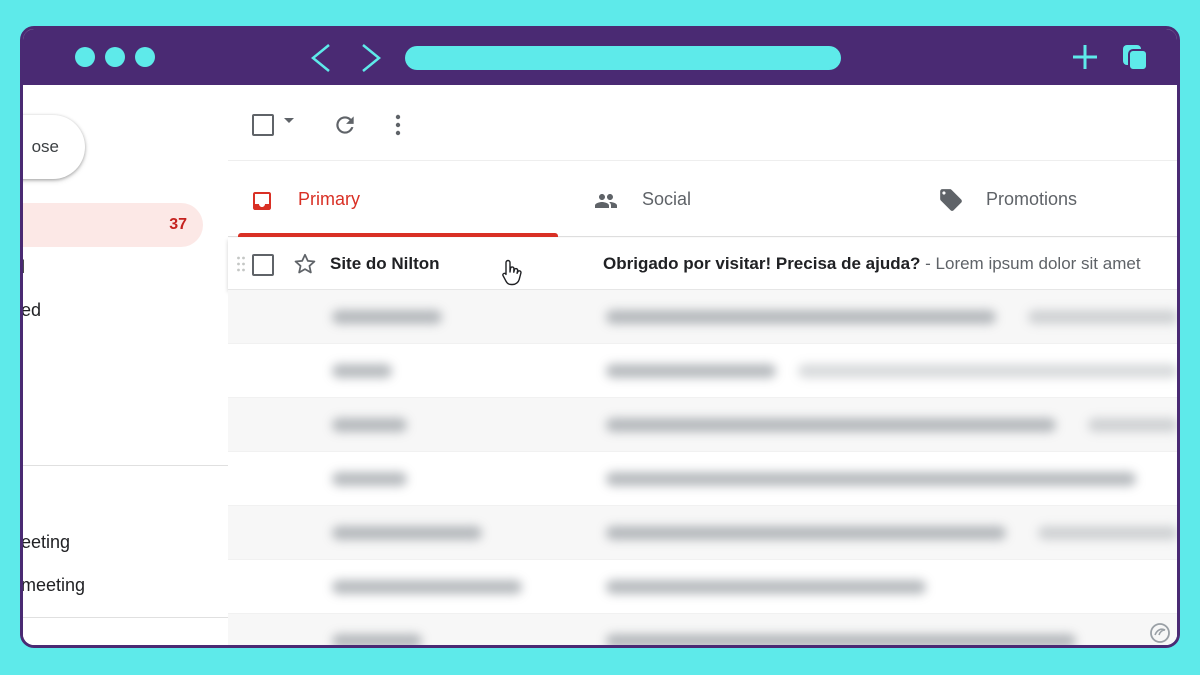  Describe the element at coordinates (125, 365) in the screenshot. I see `sidebar: ose 37 l ed eeting meeting` at that location.